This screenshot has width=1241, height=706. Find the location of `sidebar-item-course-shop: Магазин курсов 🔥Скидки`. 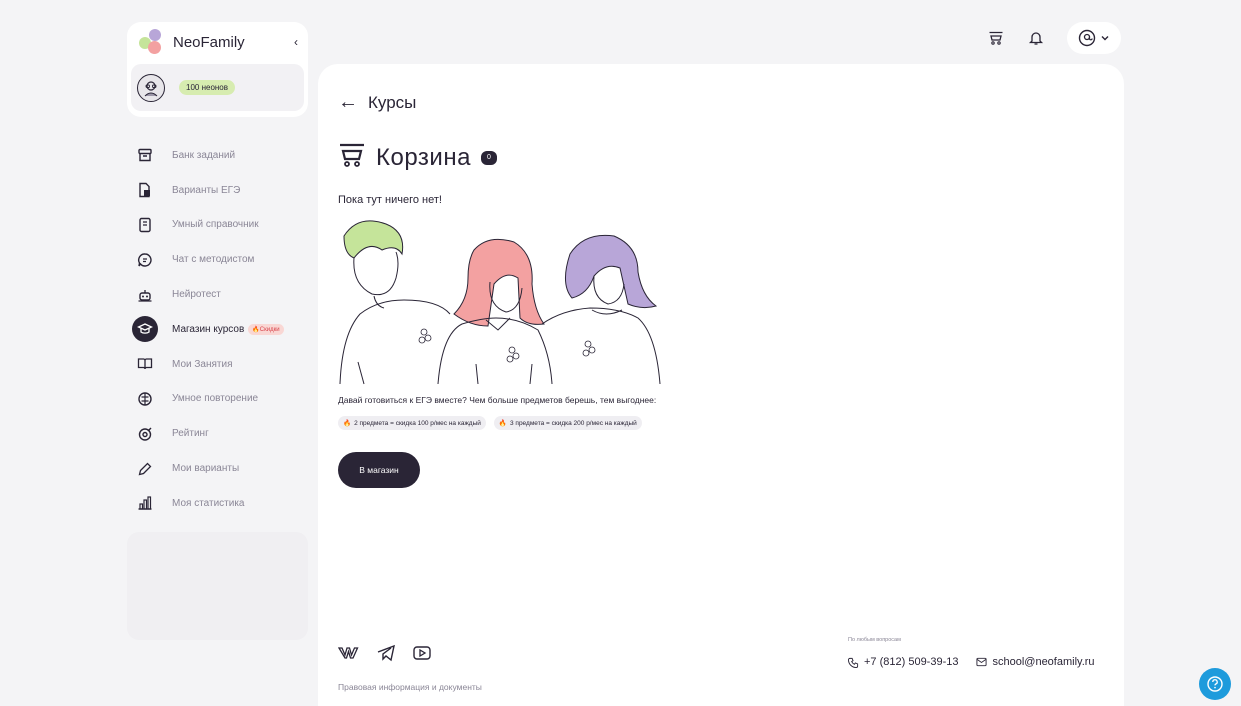

sidebar-item-course-shop: Магазин курсов 🔥Скидки is located at coordinates (221, 329).